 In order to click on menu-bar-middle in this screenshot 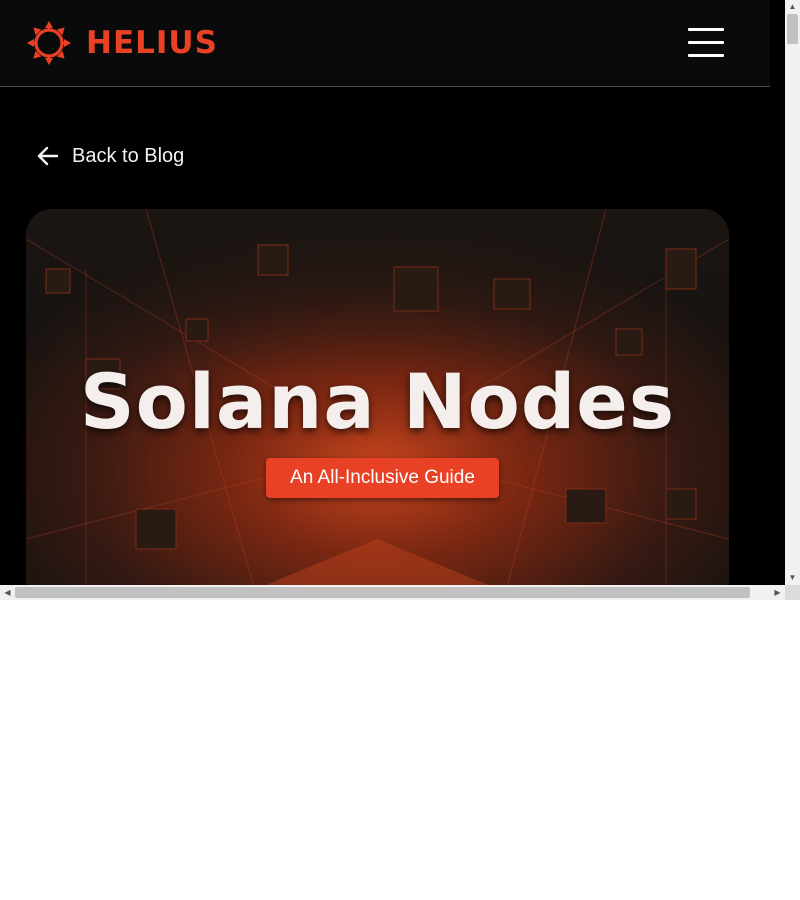, I will do `click(706, 42)`.